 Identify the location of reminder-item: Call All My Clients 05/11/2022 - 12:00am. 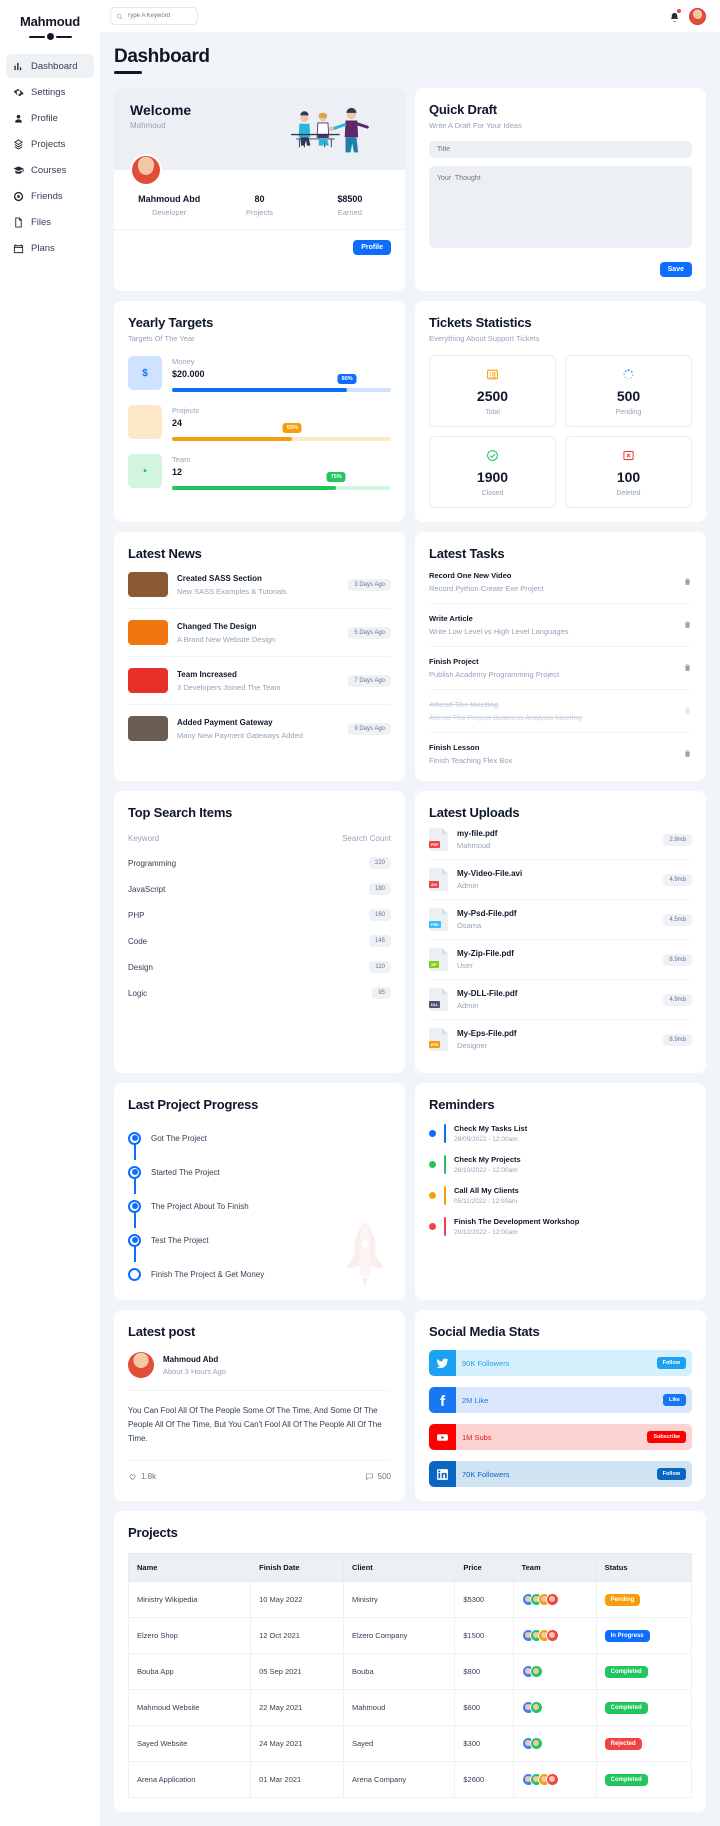
(560, 1195).